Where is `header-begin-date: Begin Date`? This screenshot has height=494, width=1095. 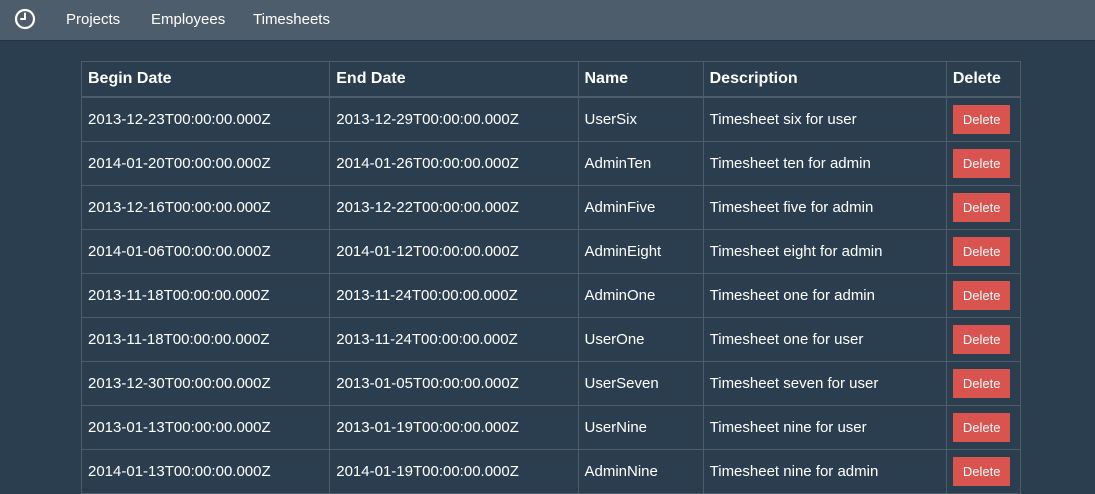
header-begin-date: Begin Date is located at coordinates (205, 79).